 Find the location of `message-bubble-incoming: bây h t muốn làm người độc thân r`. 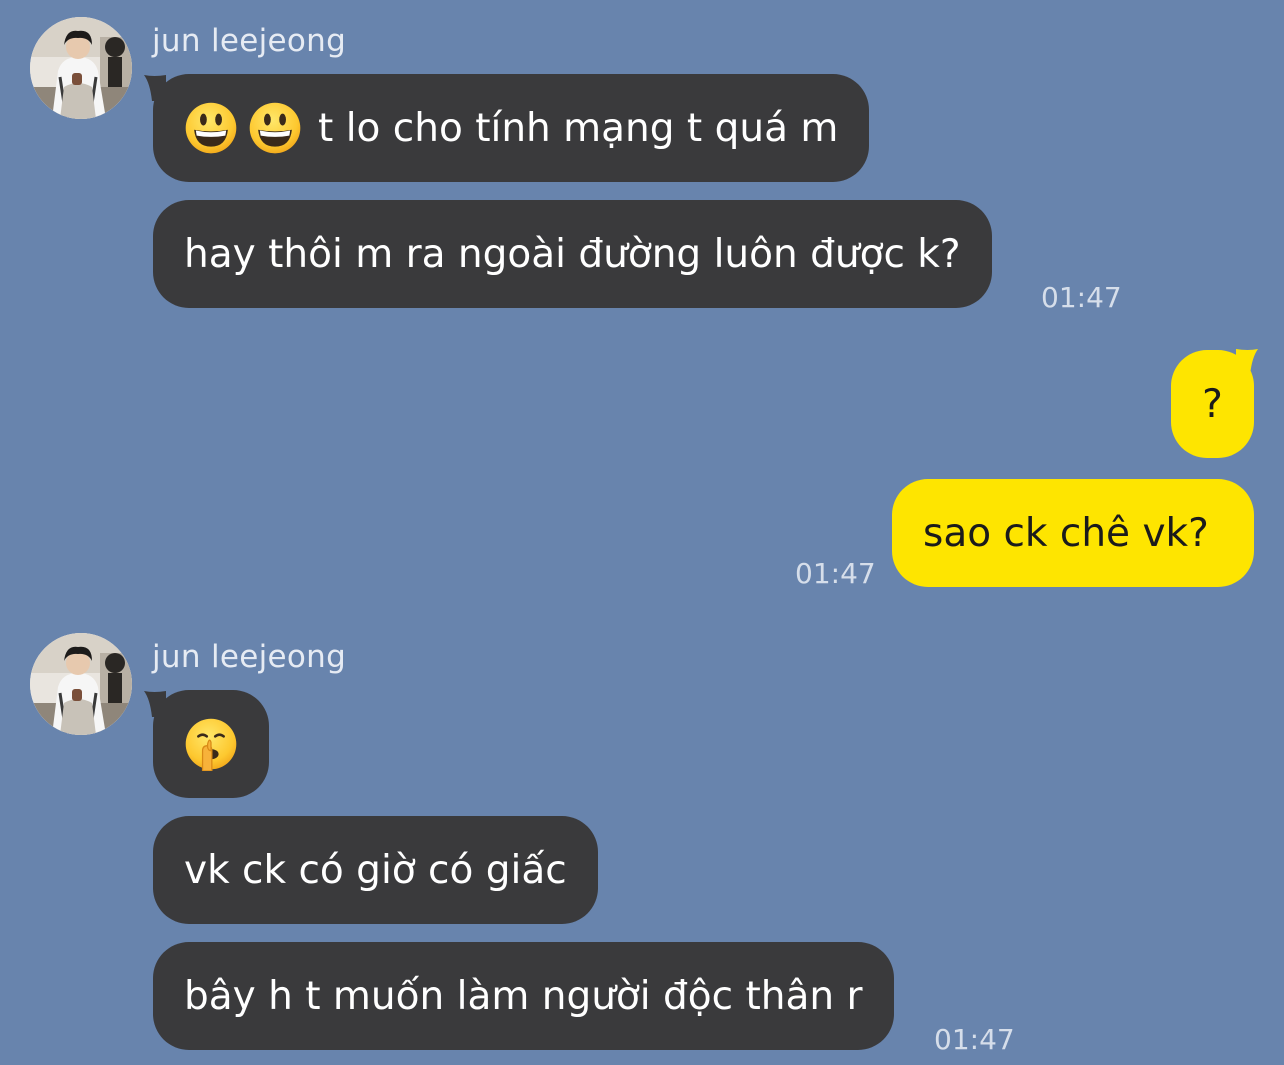

message-bubble-incoming: bây h t muốn làm người độc thân r is located at coordinates (523, 996).